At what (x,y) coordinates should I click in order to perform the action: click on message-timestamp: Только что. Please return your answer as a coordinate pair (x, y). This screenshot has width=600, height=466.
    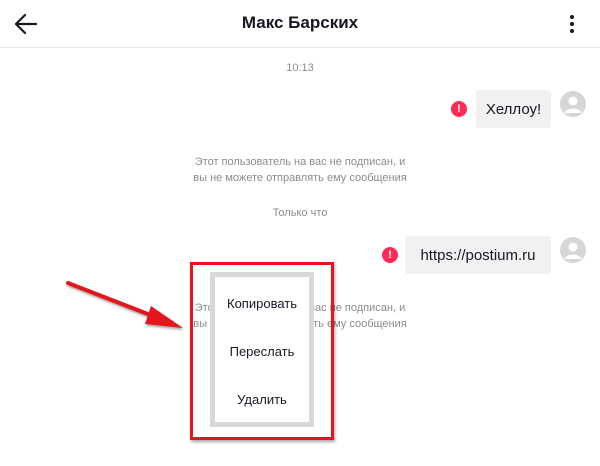
    Looking at the image, I should click on (300, 213).